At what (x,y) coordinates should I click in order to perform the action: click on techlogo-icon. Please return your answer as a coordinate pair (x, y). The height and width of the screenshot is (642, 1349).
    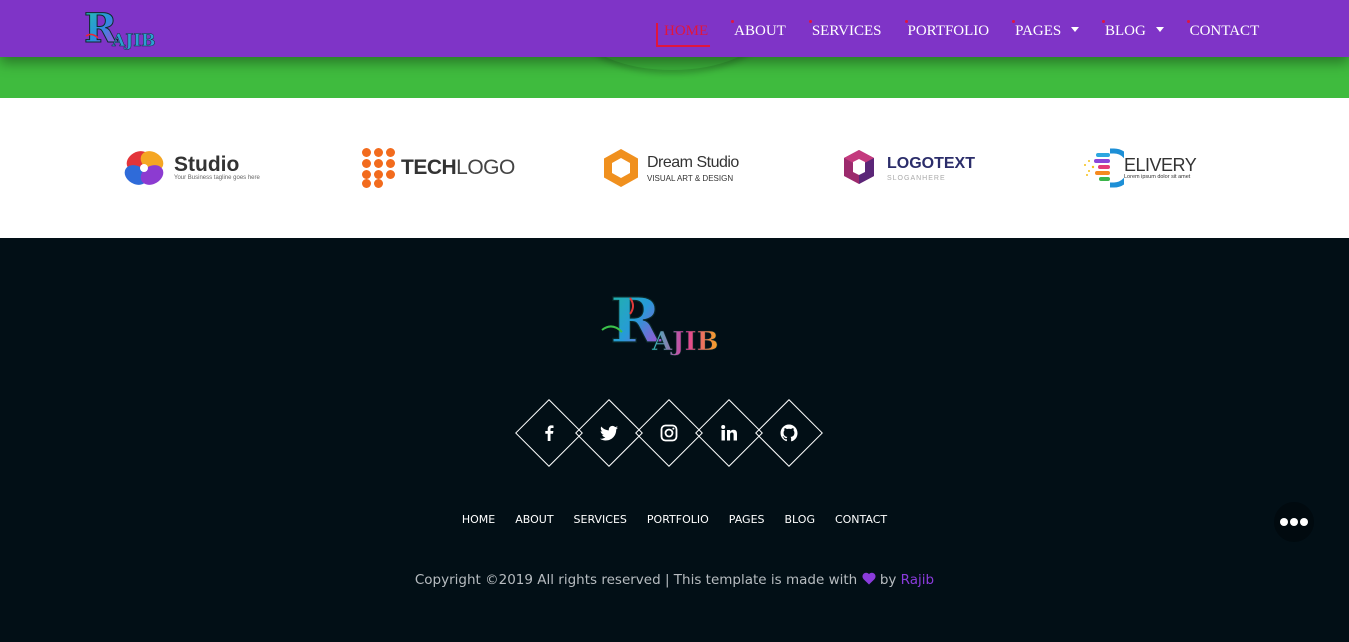
    Looking at the image, I should click on (378, 168).